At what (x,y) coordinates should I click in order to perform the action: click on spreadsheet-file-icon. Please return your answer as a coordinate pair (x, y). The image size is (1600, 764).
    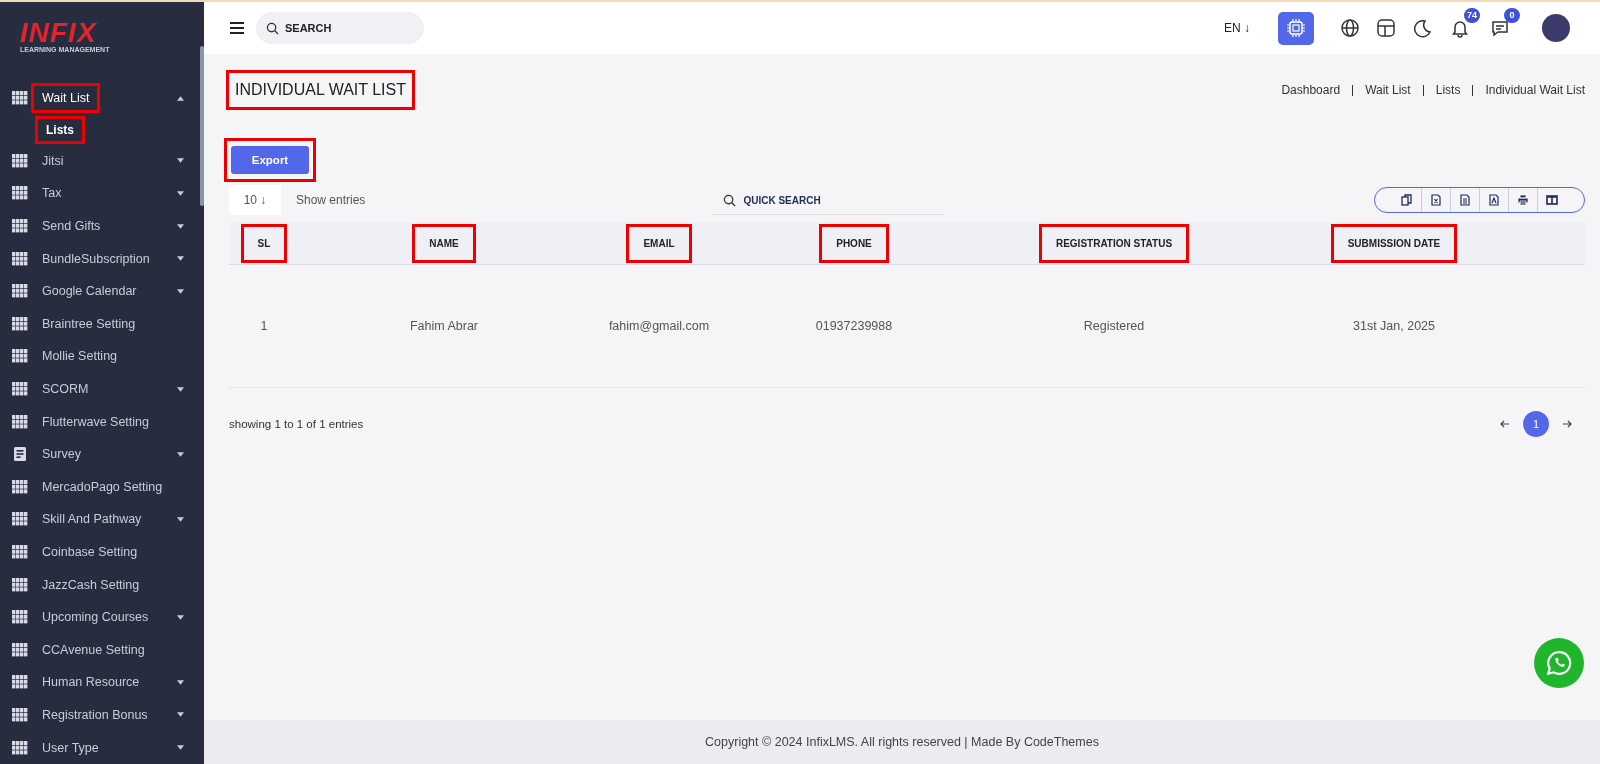
    Looking at the image, I should click on (1436, 200).